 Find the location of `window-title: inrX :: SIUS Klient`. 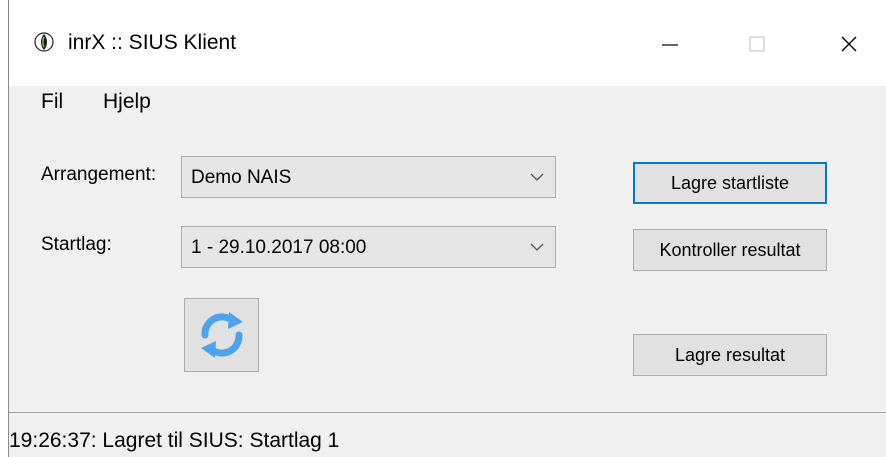

window-title: inrX :: SIUS Klient is located at coordinates (152, 42).